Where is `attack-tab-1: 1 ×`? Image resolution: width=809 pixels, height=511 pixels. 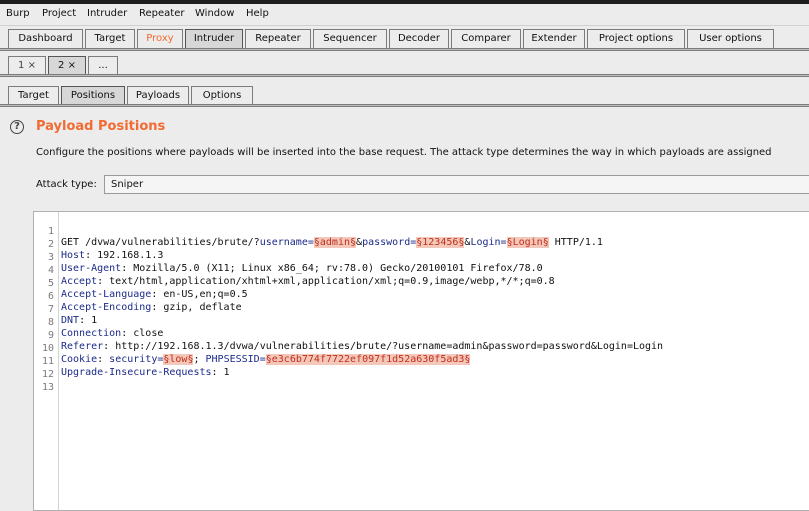 attack-tab-1: 1 × is located at coordinates (27, 65).